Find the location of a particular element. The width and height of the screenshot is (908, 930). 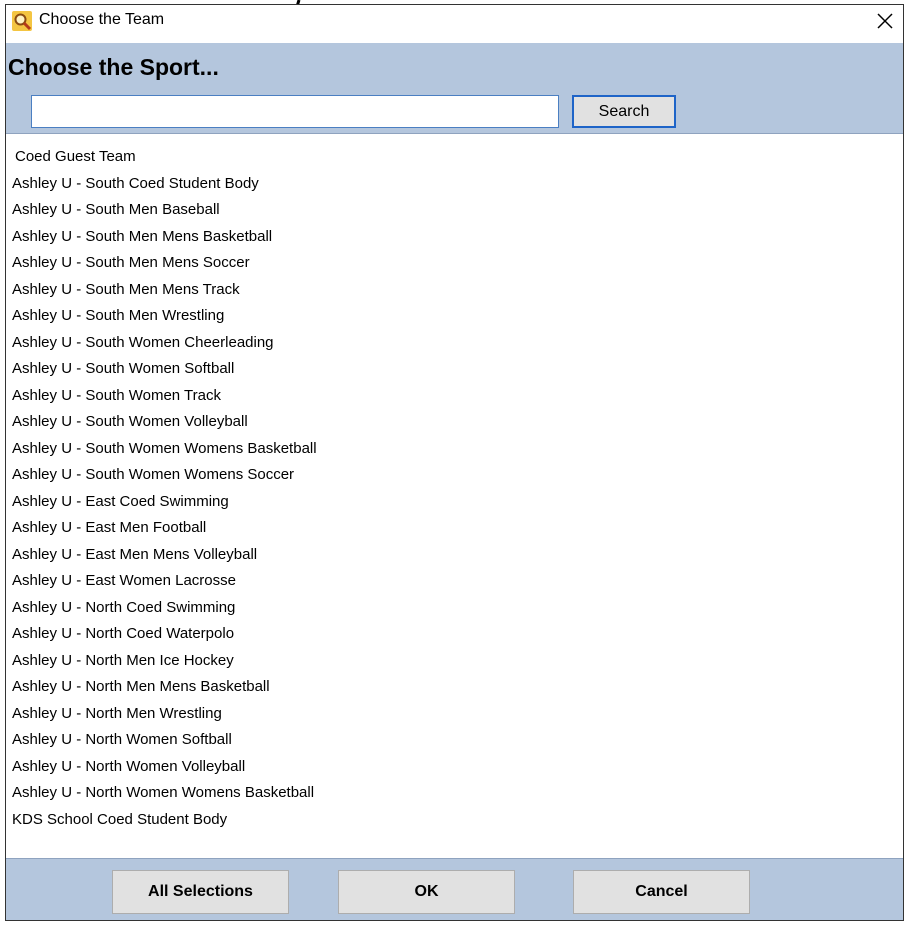

list-item: Ashley U - South Women Womens Basketball is located at coordinates (454, 449).